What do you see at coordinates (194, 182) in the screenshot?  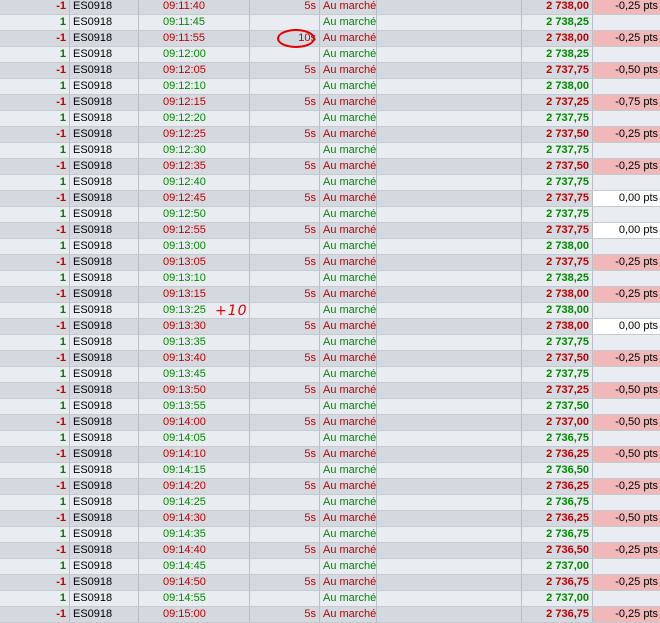 I see `time-cell: 09:12:40` at bounding box center [194, 182].